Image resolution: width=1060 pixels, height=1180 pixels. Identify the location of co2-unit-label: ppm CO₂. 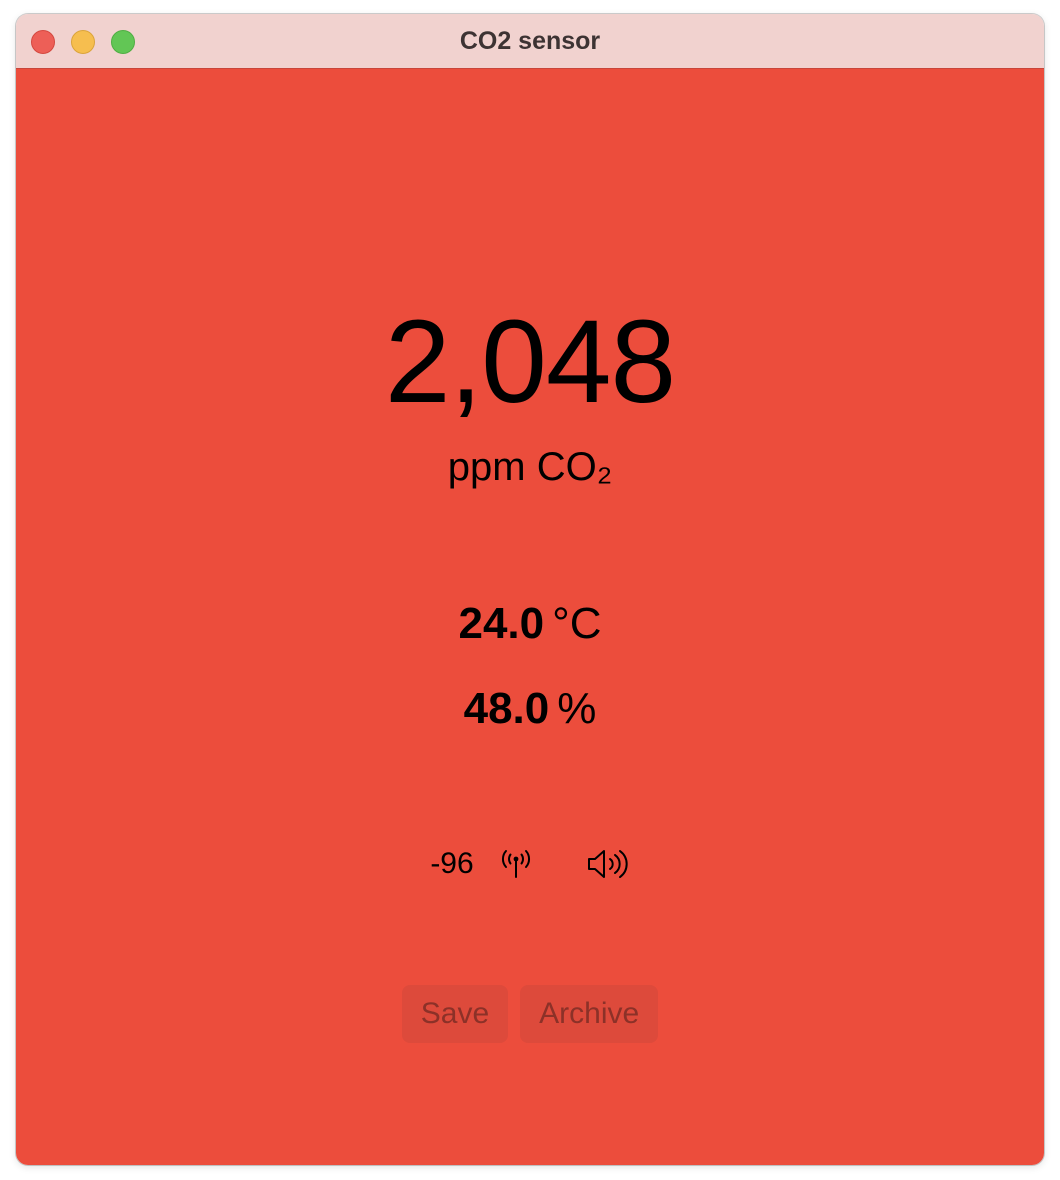
(530, 467).